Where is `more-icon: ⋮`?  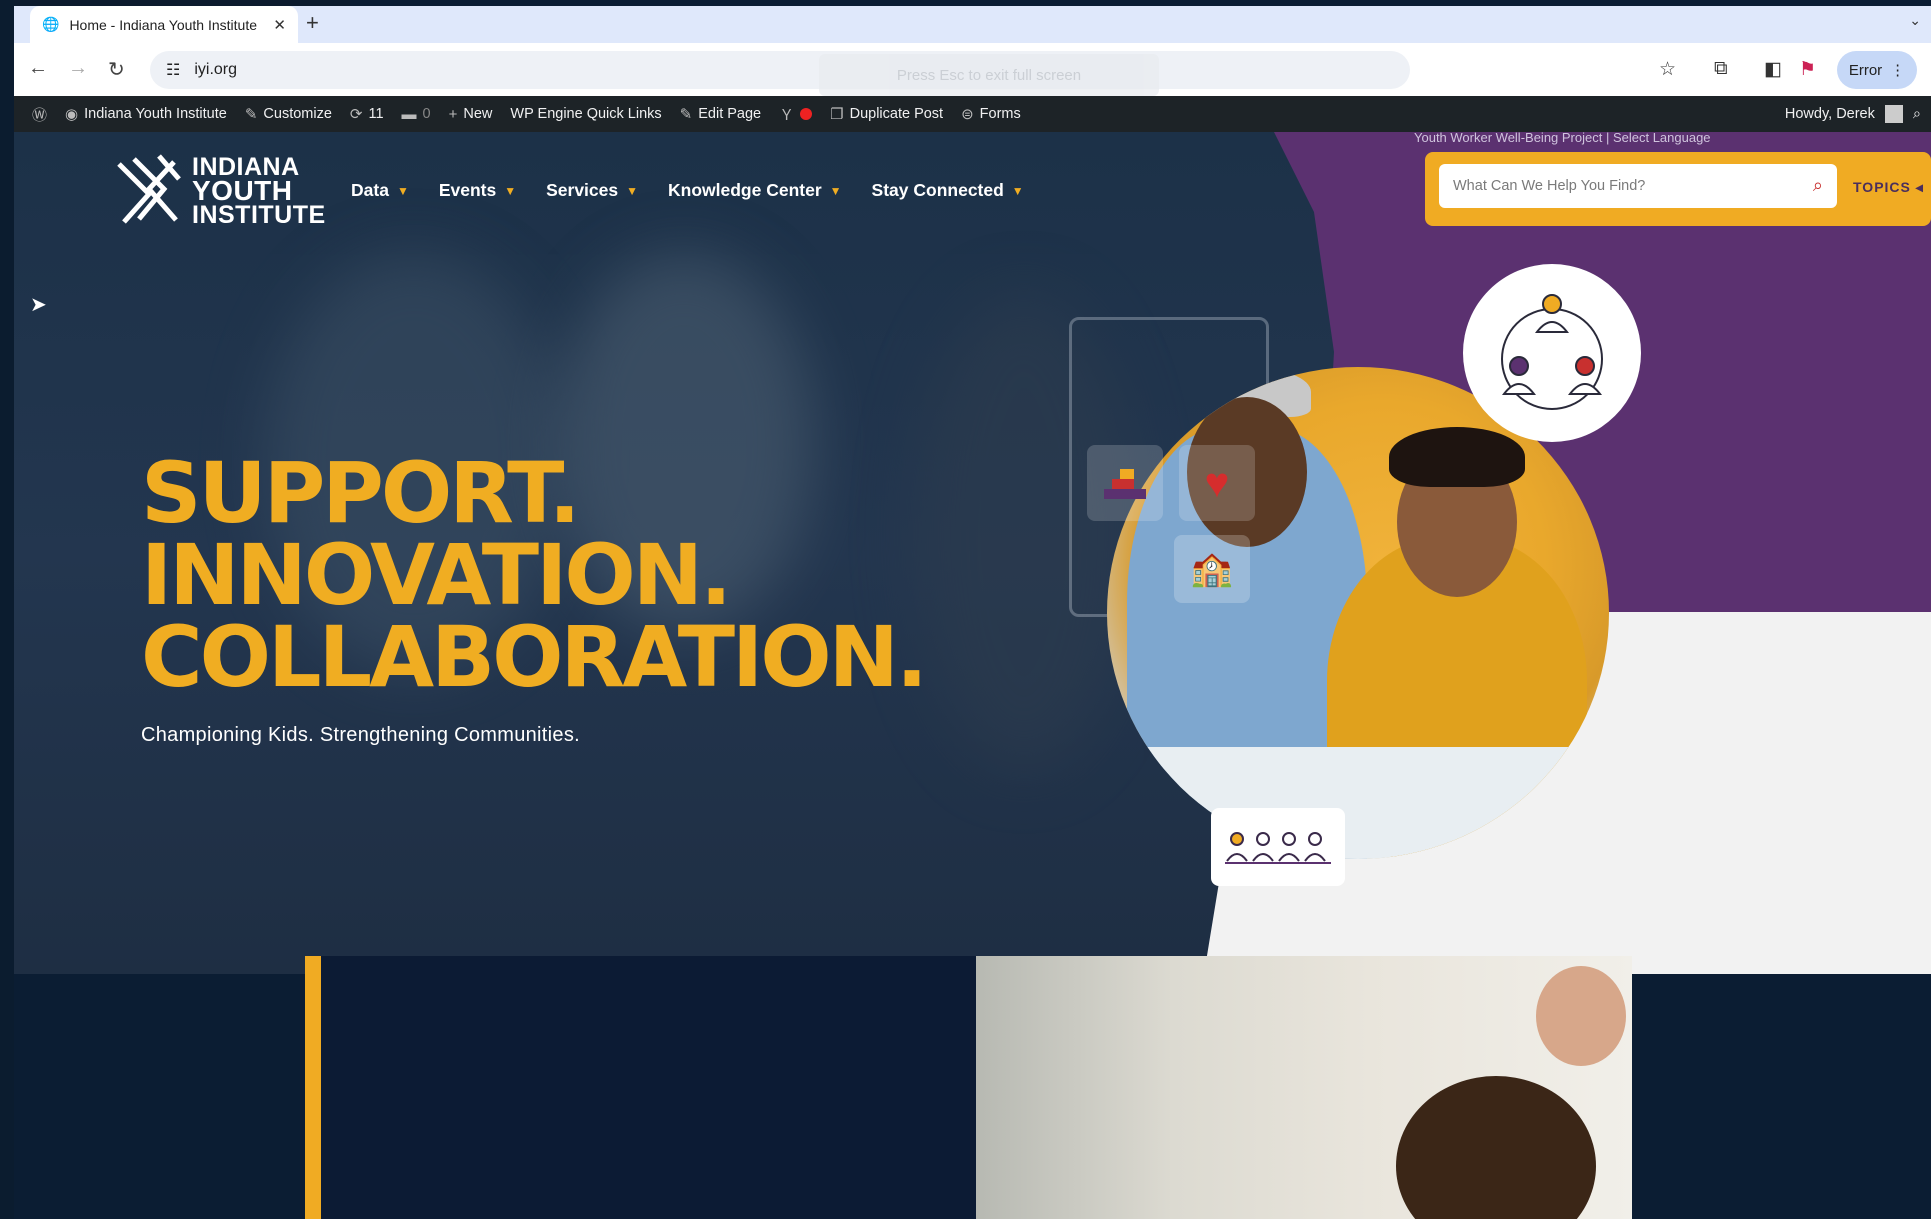 more-icon: ⋮ is located at coordinates (1898, 70).